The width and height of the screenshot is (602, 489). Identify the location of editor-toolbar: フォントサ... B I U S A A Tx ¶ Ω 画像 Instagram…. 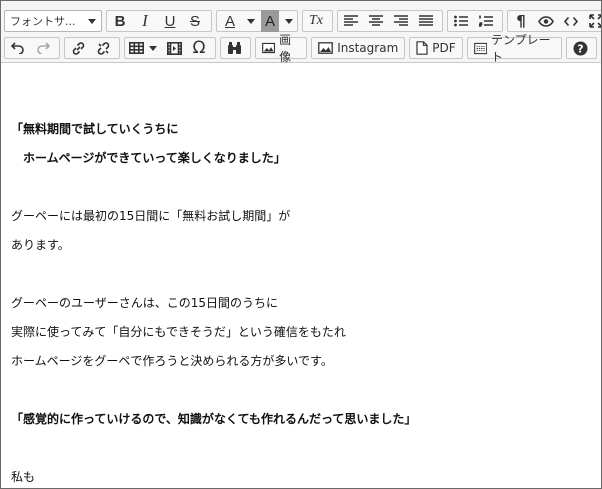
(301, 32).